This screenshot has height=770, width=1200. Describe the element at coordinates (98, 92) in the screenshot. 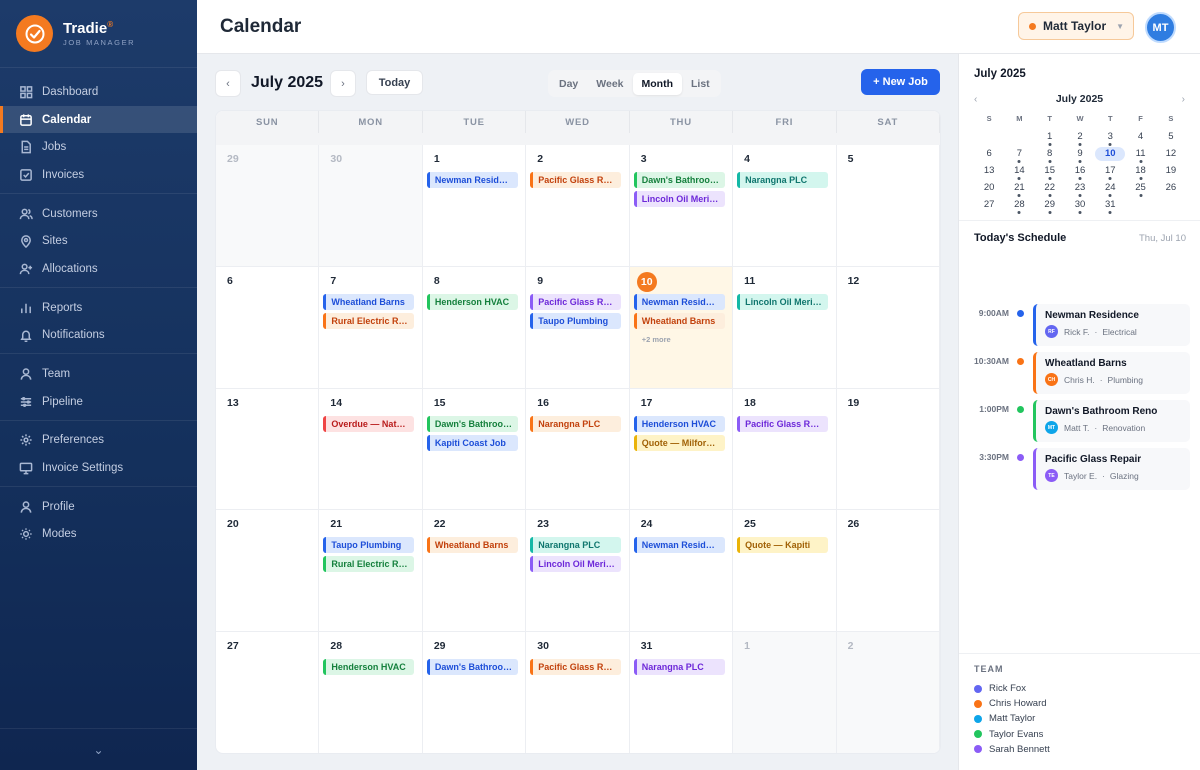

I see `sidebar-item-dashboard: Dashboard` at that location.